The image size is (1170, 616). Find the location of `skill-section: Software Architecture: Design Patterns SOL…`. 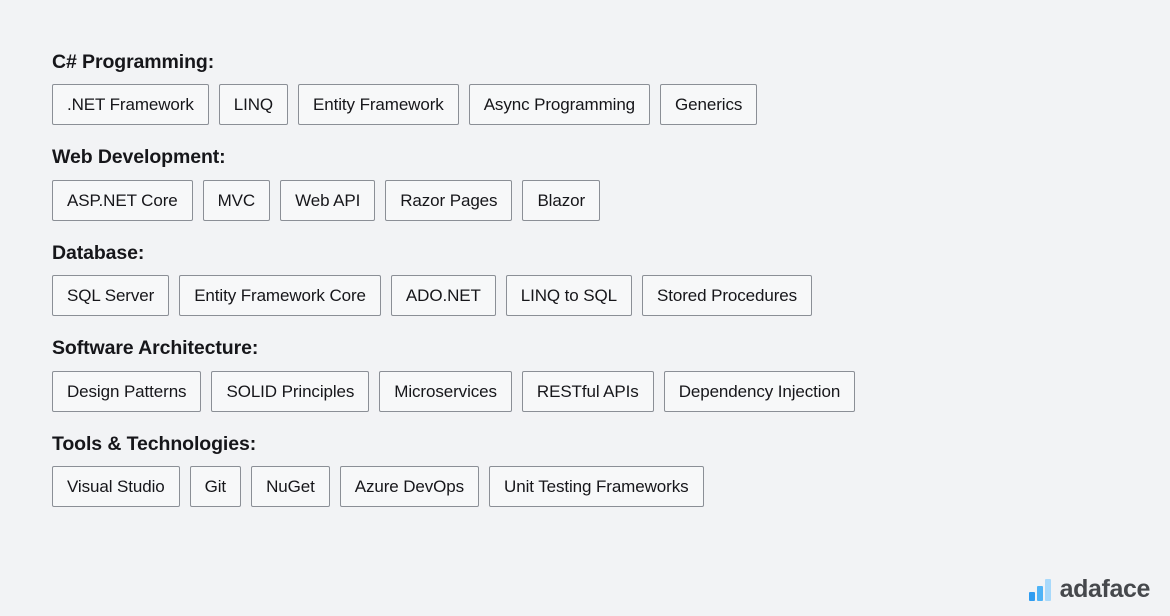

skill-section: Software Architecture: Design Patterns SOL… is located at coordinates (582, 374).